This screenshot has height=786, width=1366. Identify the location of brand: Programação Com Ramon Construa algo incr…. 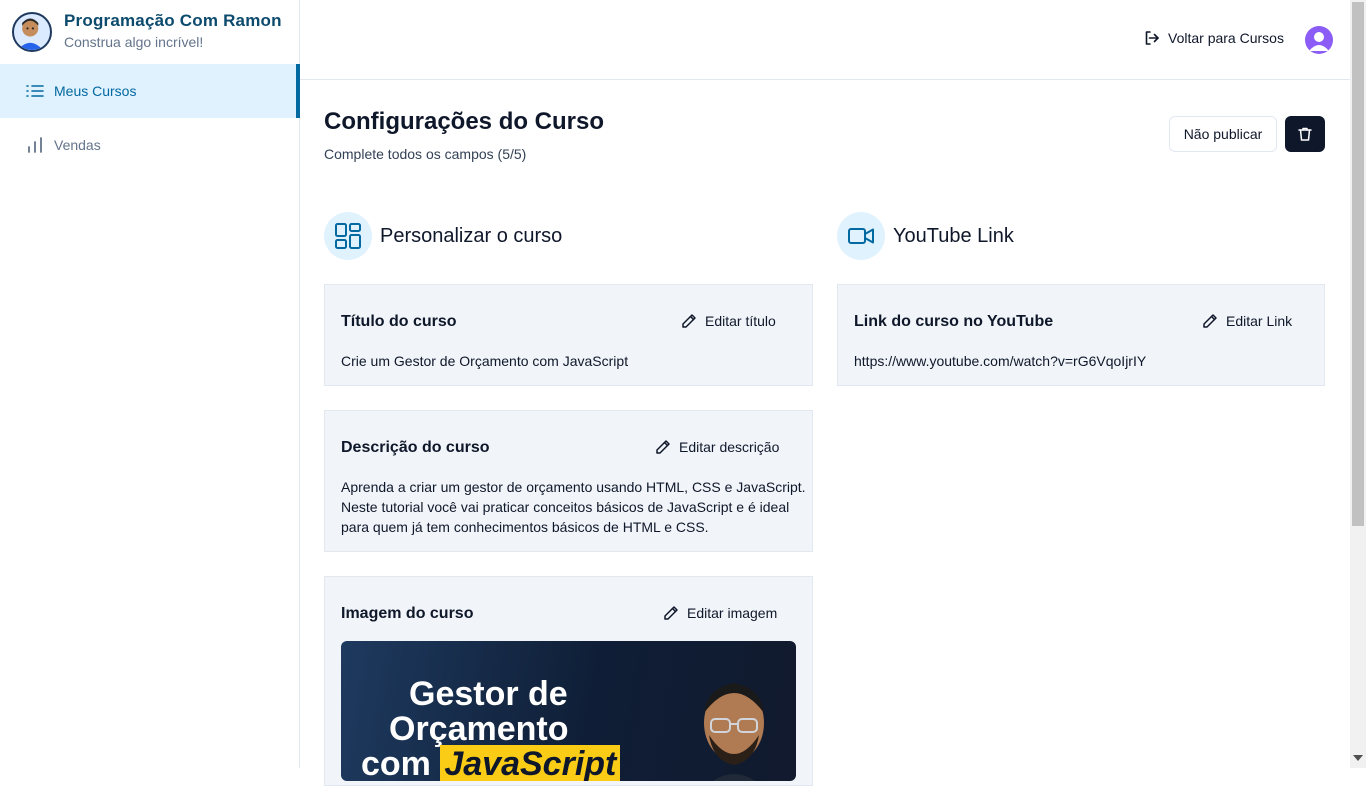
(149, 32).